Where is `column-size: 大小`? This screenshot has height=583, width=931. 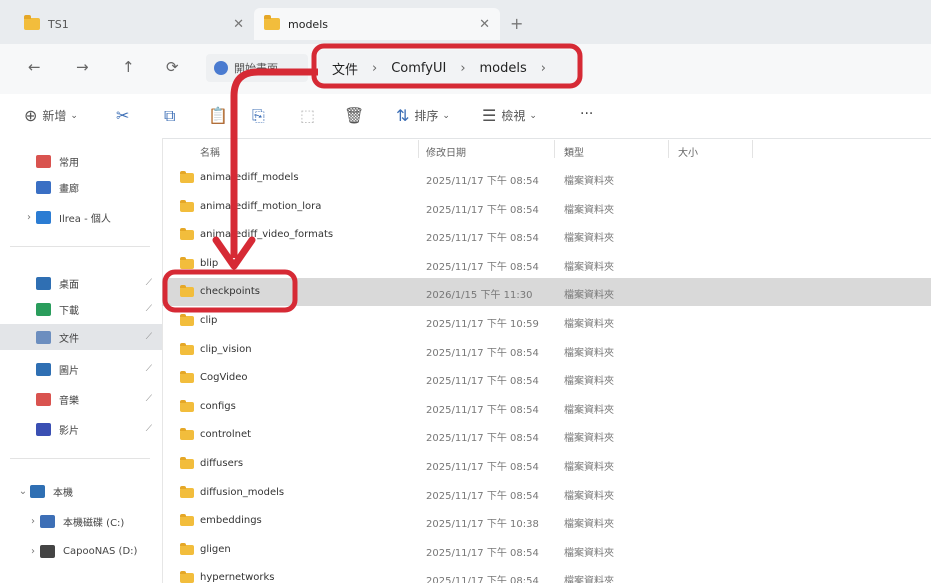 column-size: 大小 is located at coordinates (688, 151).